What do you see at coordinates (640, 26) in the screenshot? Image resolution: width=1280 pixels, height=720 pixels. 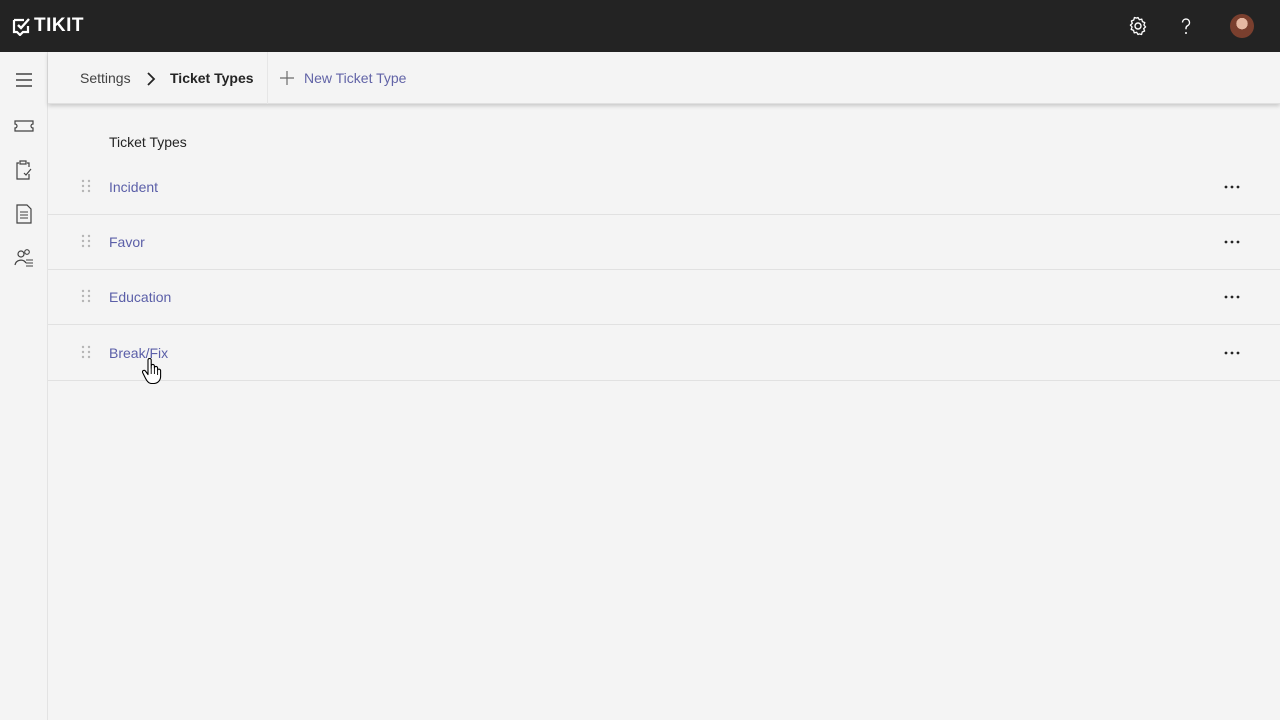 I see `top-bar: TIKIT` at bounding box center [640, 26].